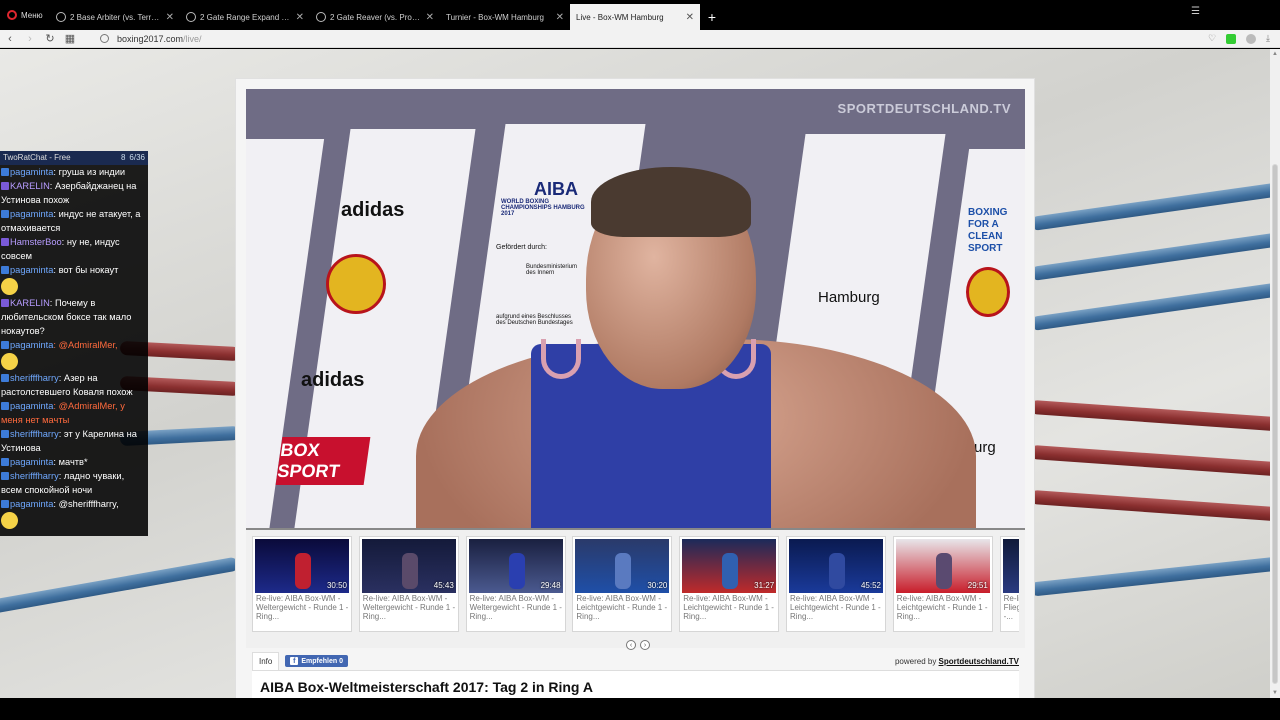  I want to click on powered-prefix: powered by, so click(915, 661).